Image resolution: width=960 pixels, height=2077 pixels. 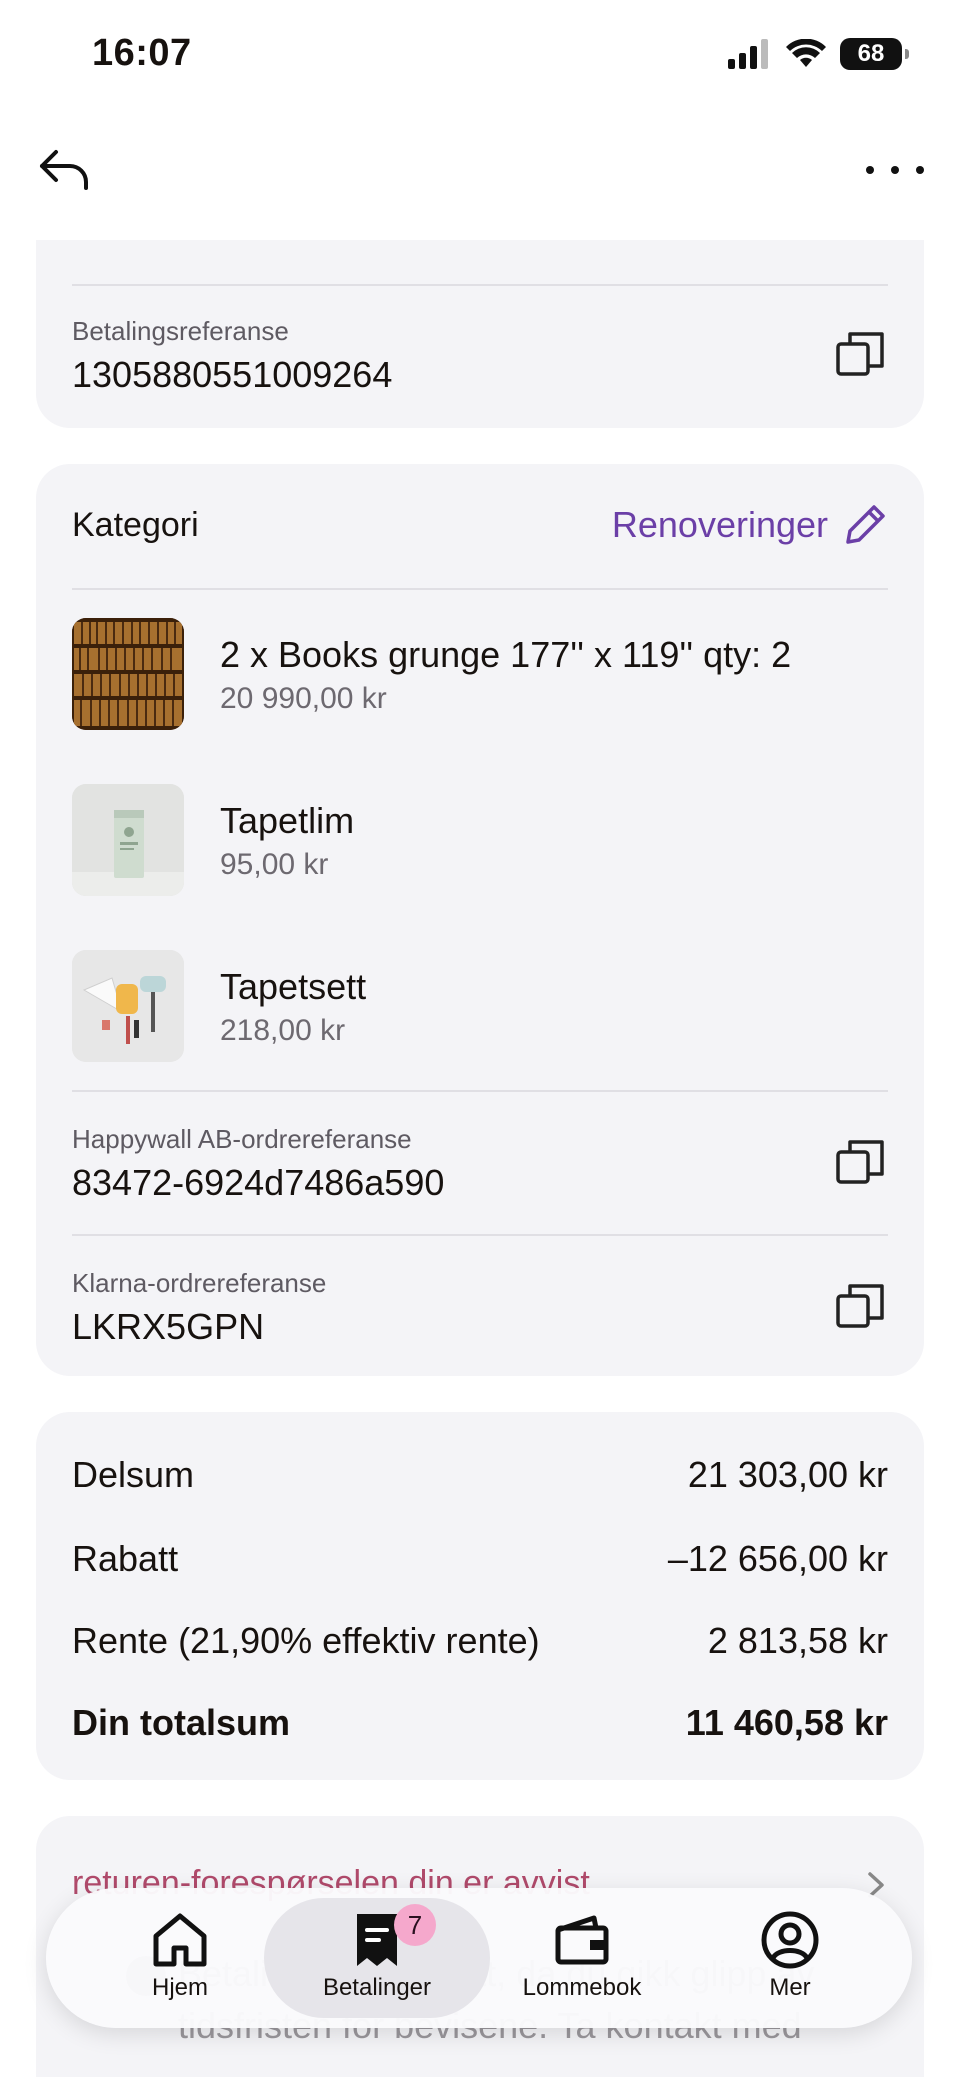 What do you see at coordinates (480, 1723) in the screenshot?
I see `total-row: Din totalsum 11 460,58 kr` at bounding box center [480, 1723].